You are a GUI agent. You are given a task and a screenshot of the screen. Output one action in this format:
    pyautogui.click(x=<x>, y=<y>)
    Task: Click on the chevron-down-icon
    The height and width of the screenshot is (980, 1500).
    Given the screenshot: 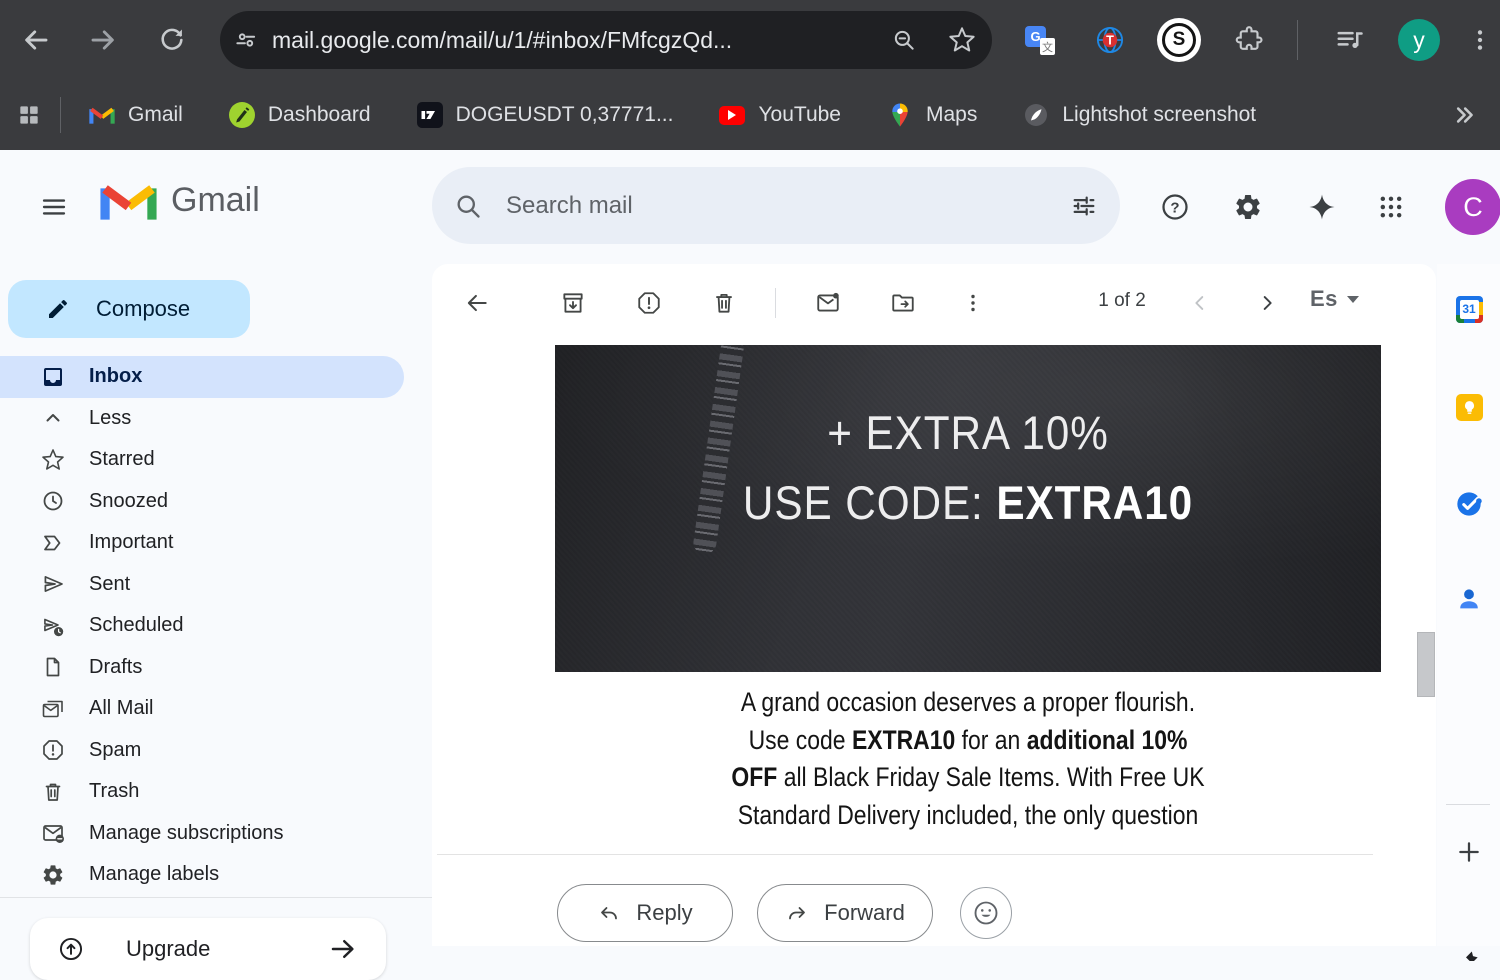 What is the action you would take?
    pyautogui.click(x=1352, y=299)
    